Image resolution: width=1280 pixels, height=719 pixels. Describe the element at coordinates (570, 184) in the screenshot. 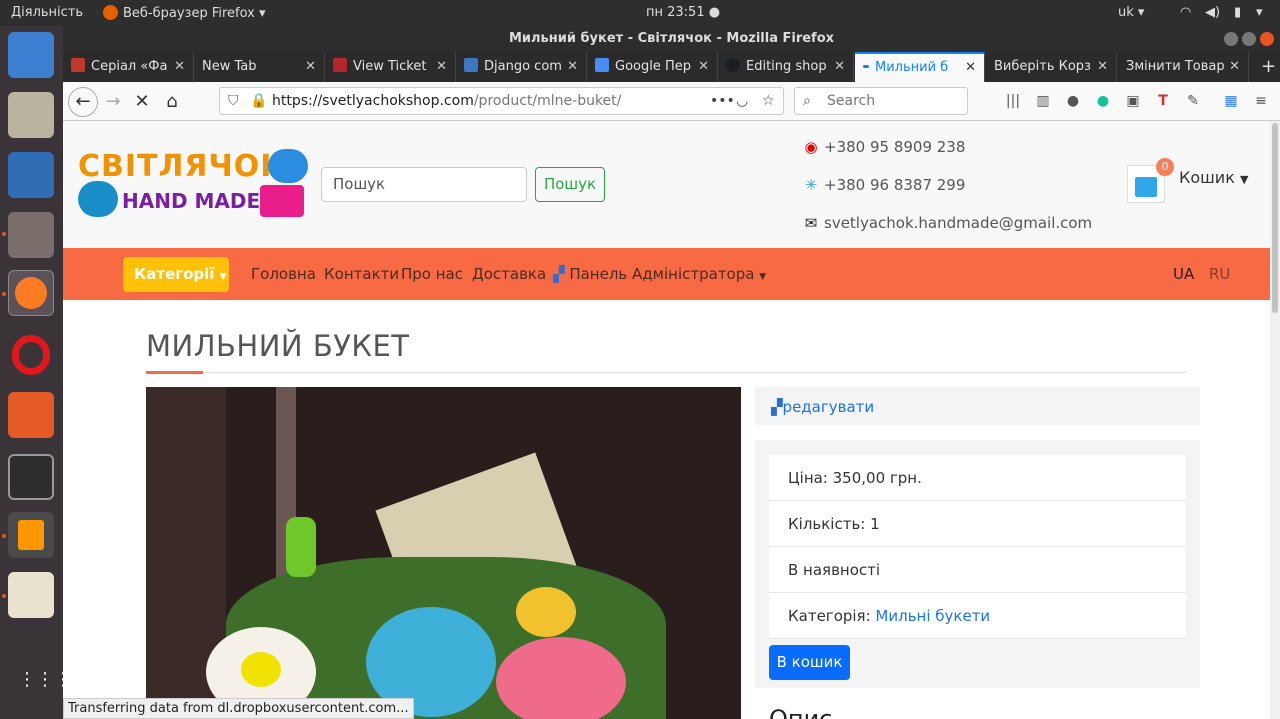

I see `site-search-button: Пошук` at that location.